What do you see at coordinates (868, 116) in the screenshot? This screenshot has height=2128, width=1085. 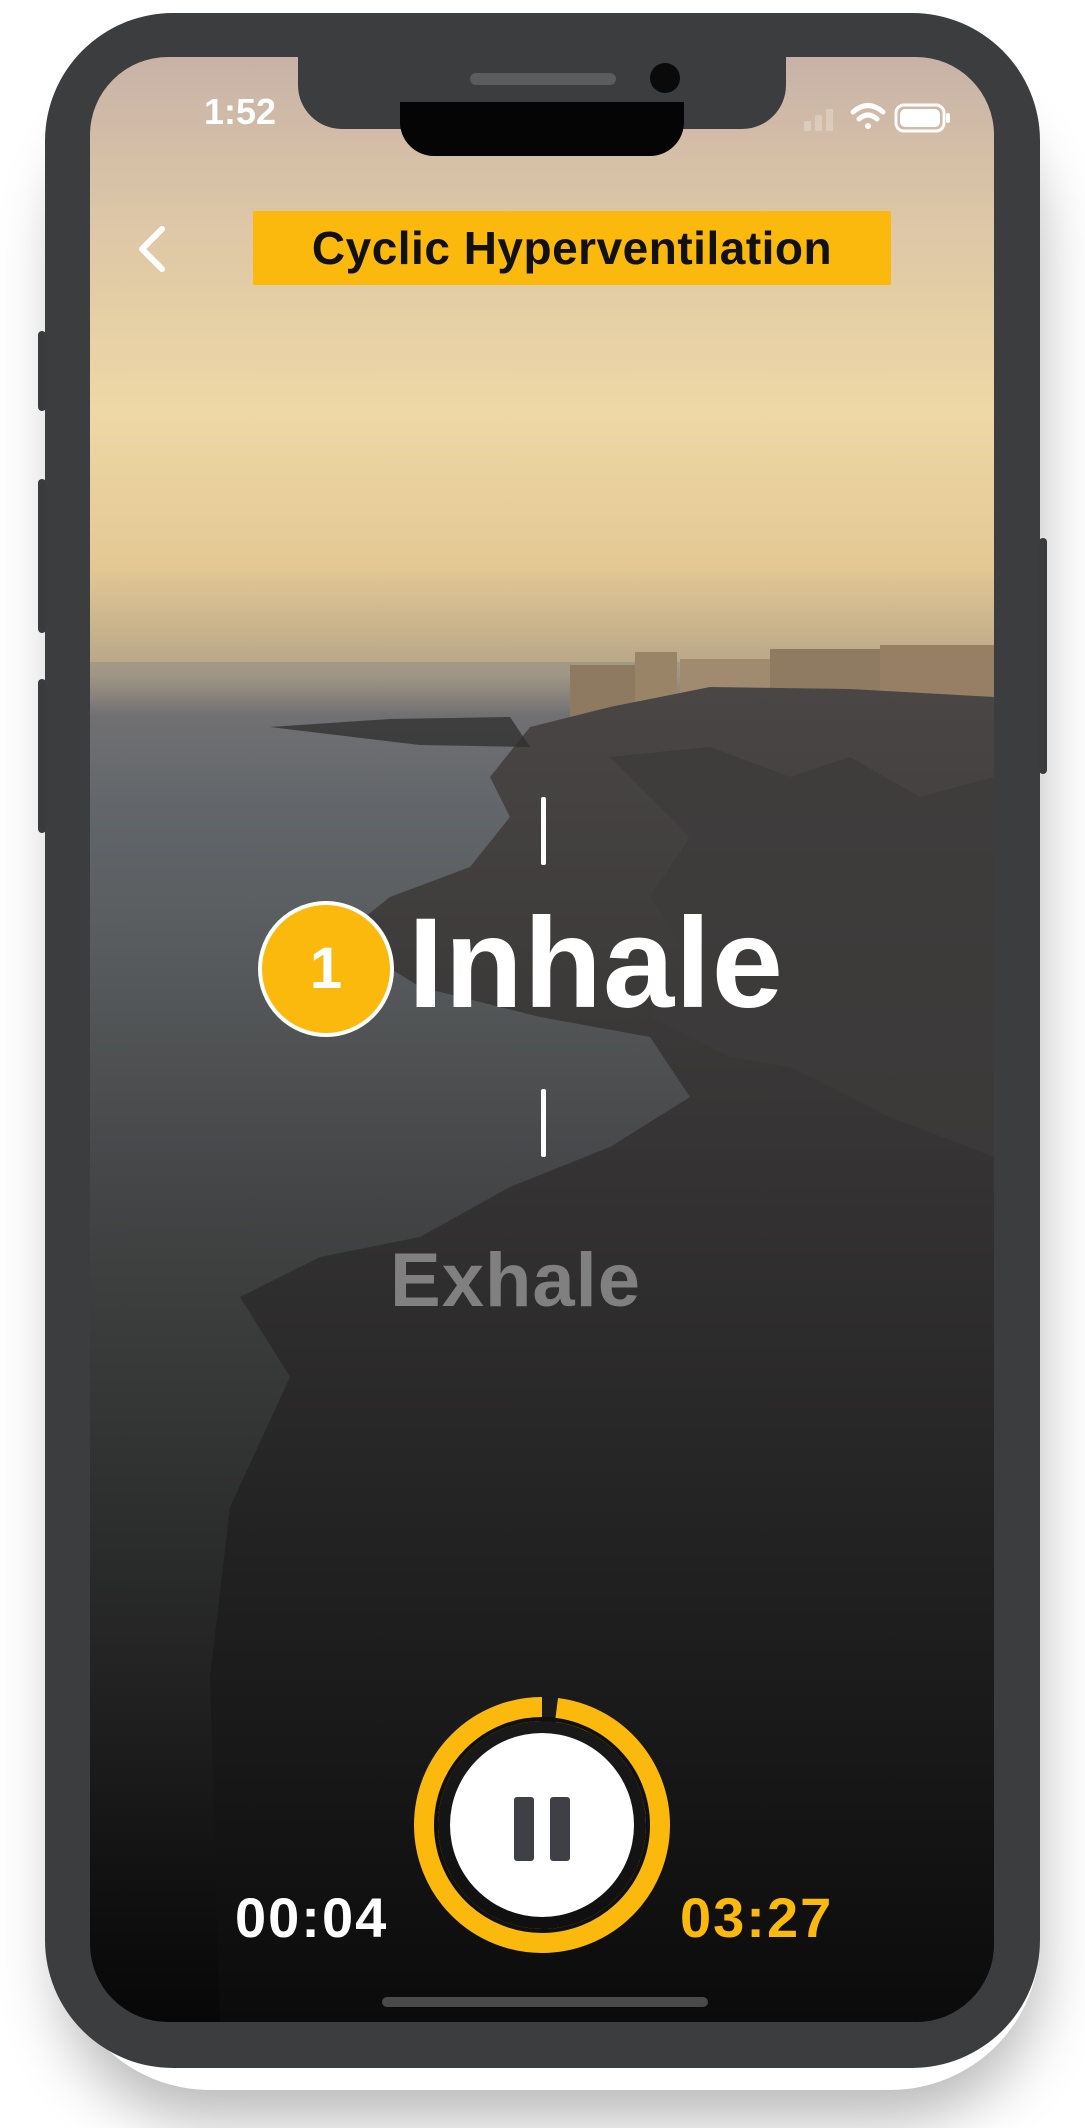 I see `wifi-icon` at bounding box center [868, 116].